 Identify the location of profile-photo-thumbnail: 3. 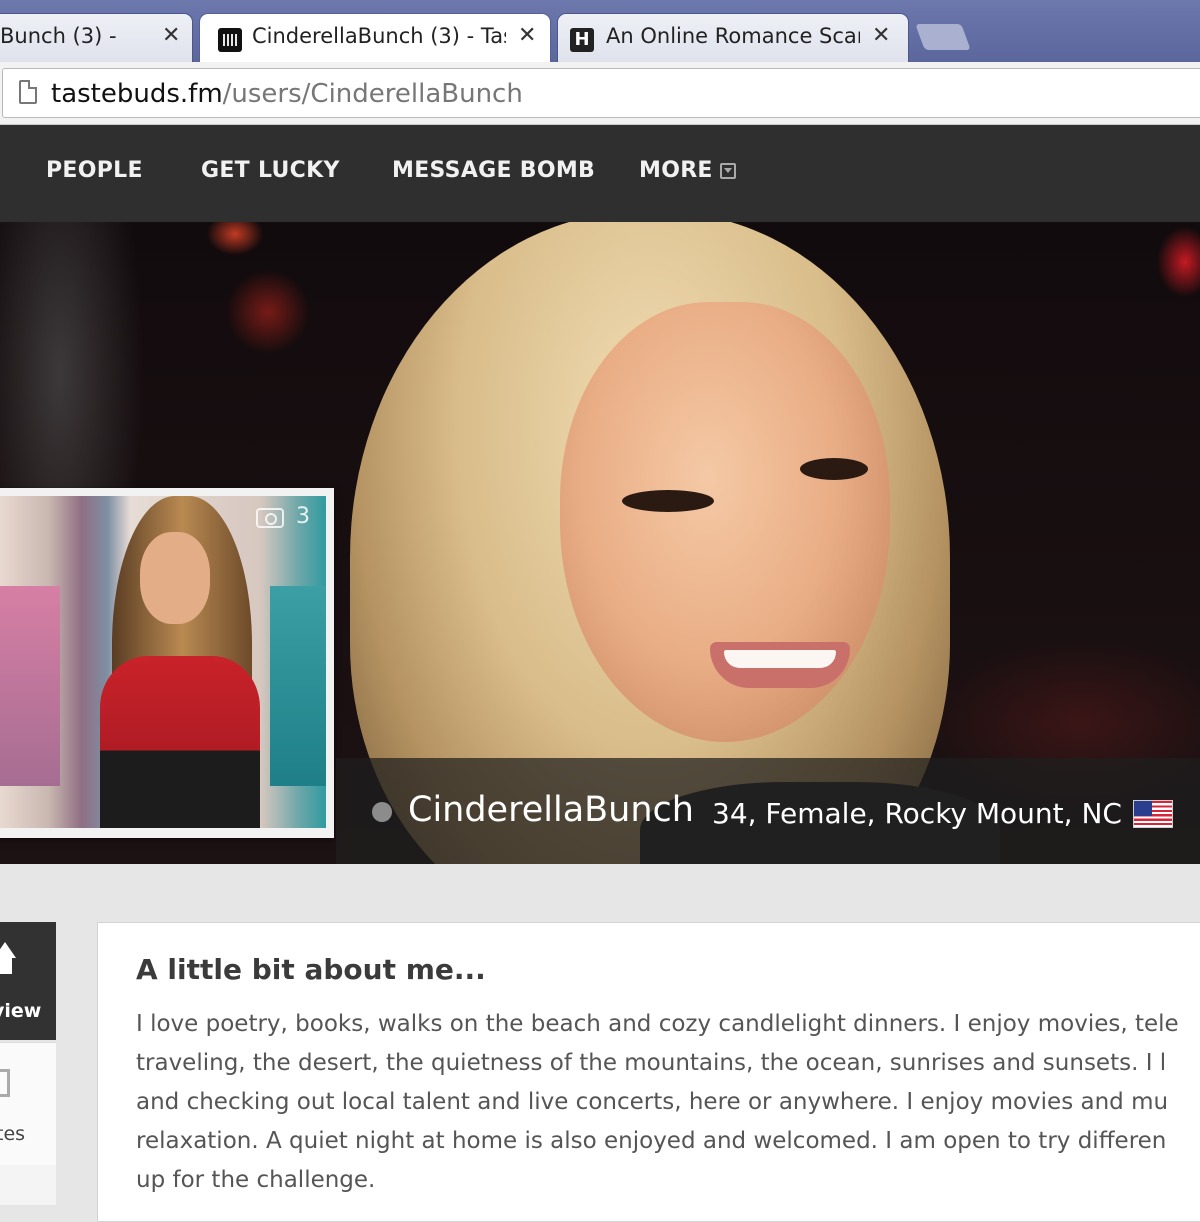
(167, 663).